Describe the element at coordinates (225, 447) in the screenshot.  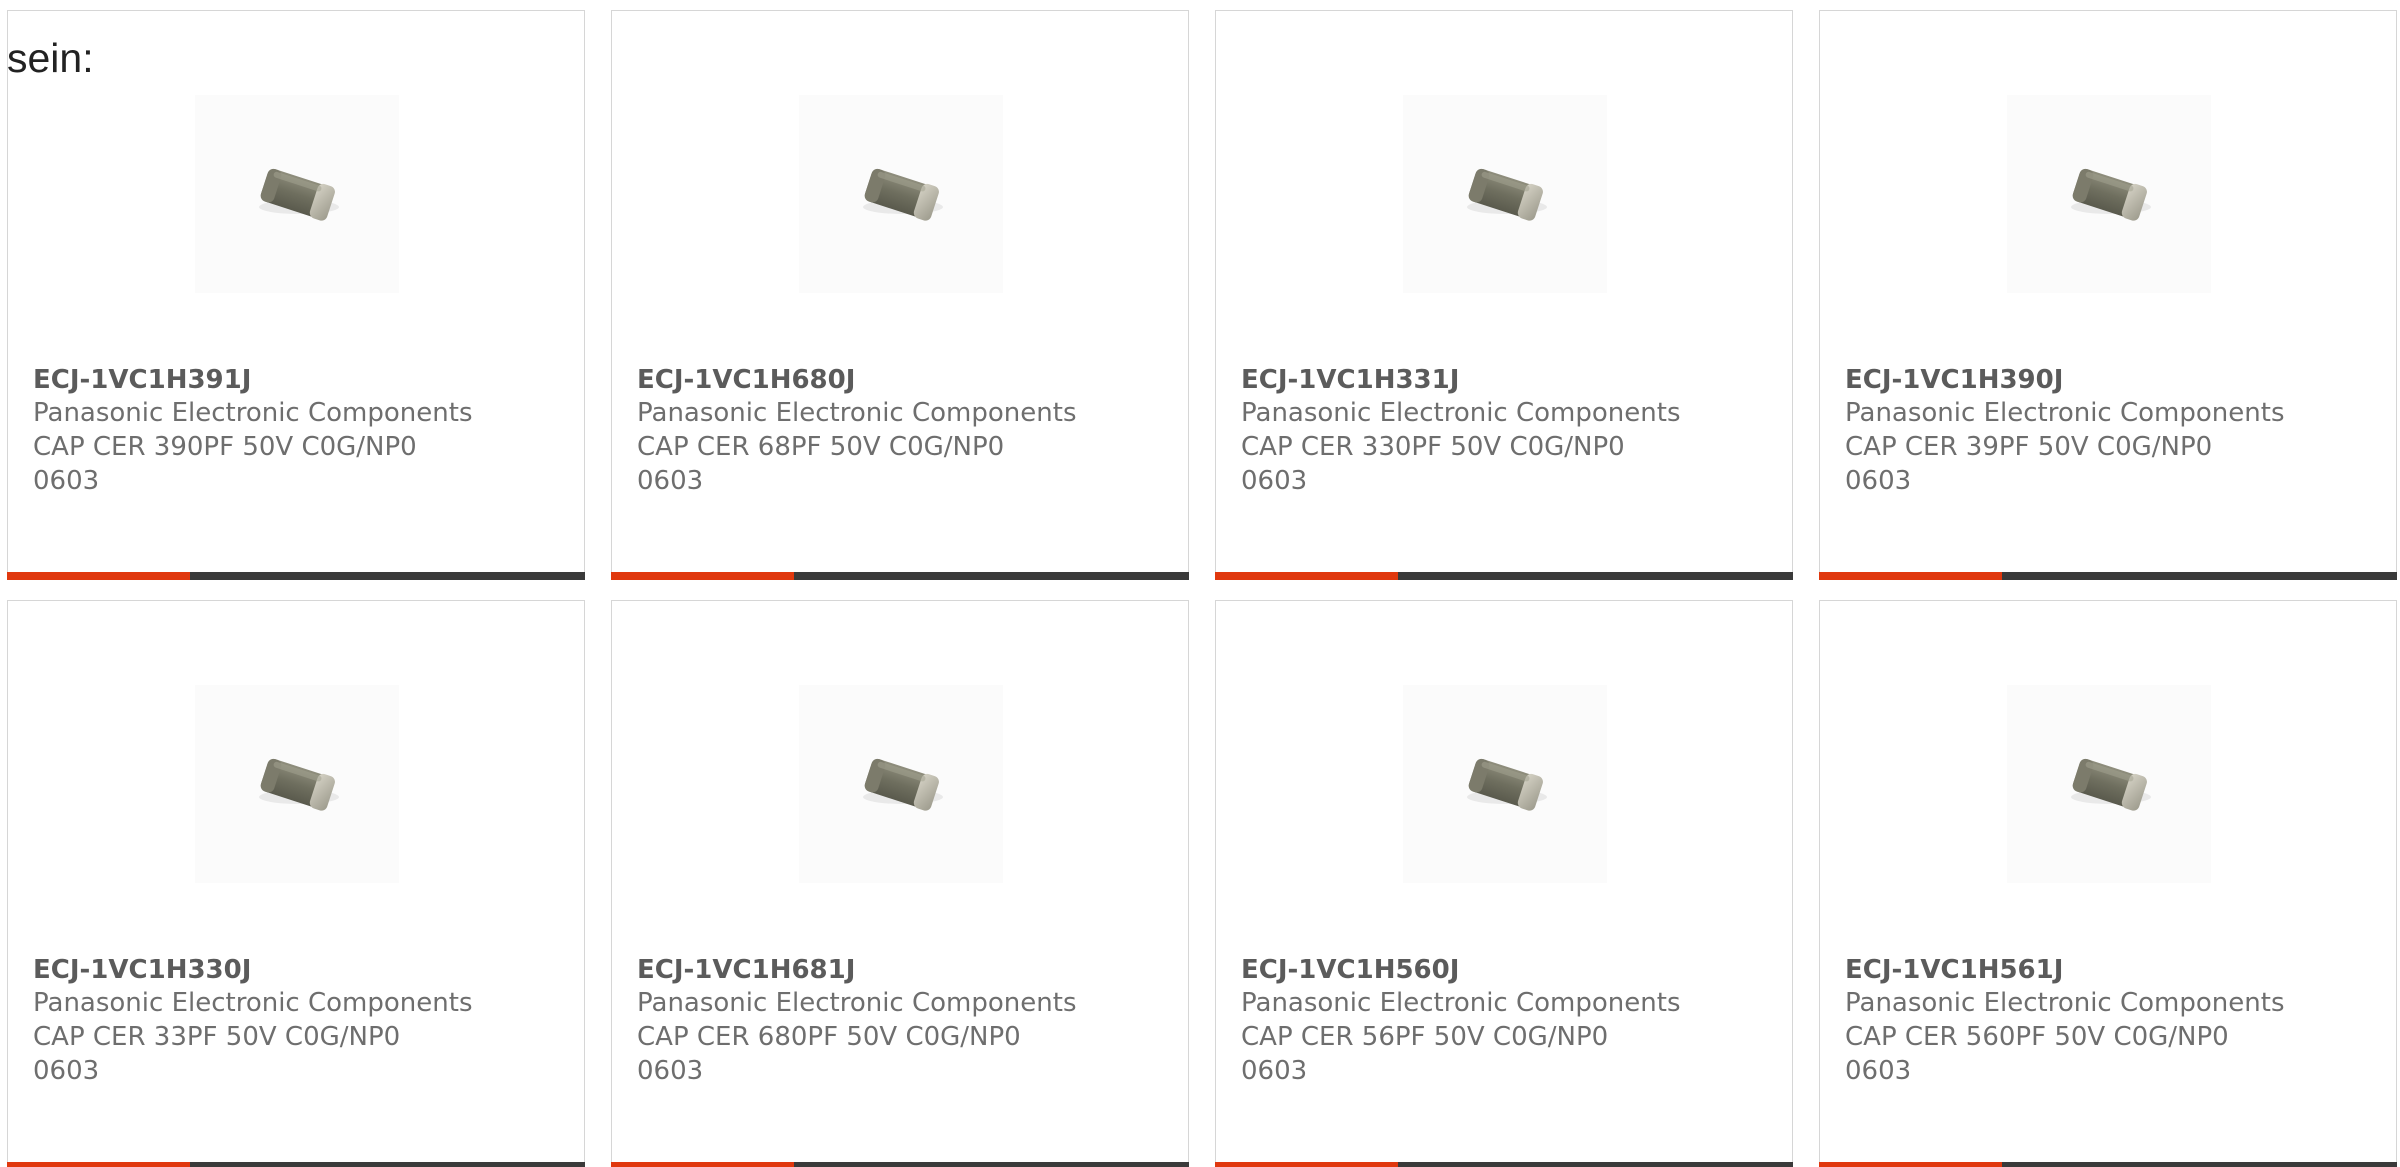
I see `description: CAP CER 390PF 50V C0G/NP0` at that location.